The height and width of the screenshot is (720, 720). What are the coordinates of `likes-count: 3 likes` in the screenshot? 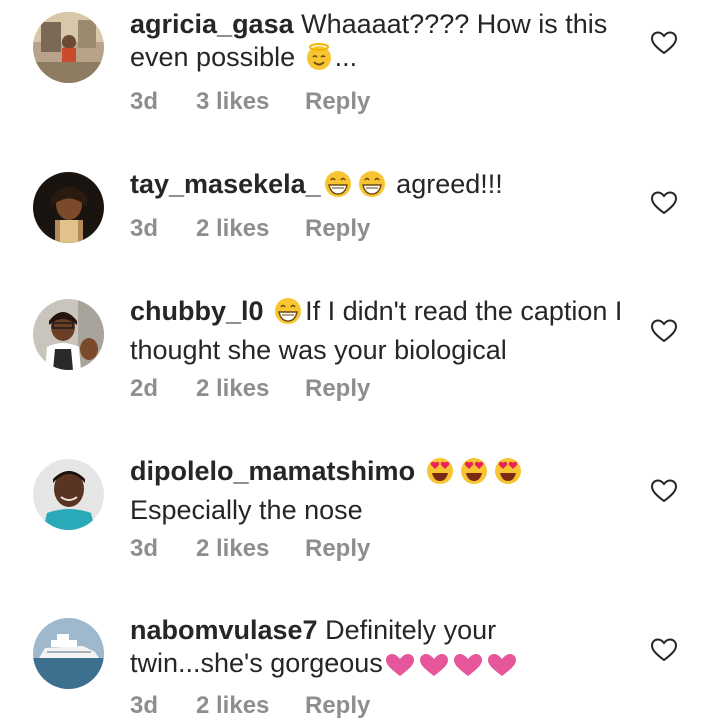 It's located at (250, 102).